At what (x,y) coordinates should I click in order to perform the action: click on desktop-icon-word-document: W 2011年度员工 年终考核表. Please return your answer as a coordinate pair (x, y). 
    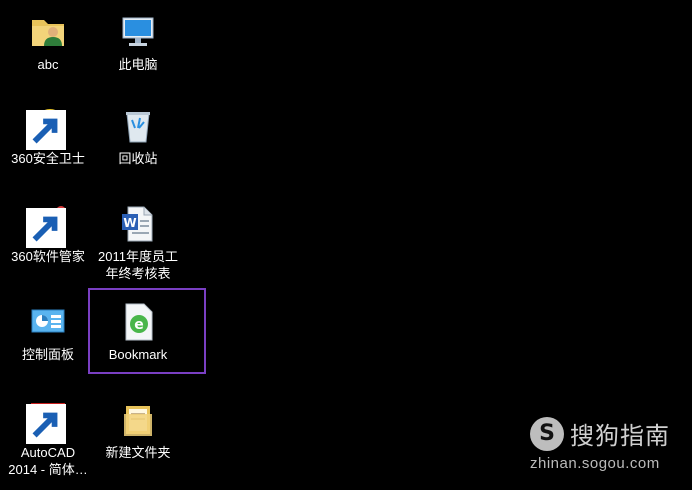
    Looking at the image, I should click on (138, 243).